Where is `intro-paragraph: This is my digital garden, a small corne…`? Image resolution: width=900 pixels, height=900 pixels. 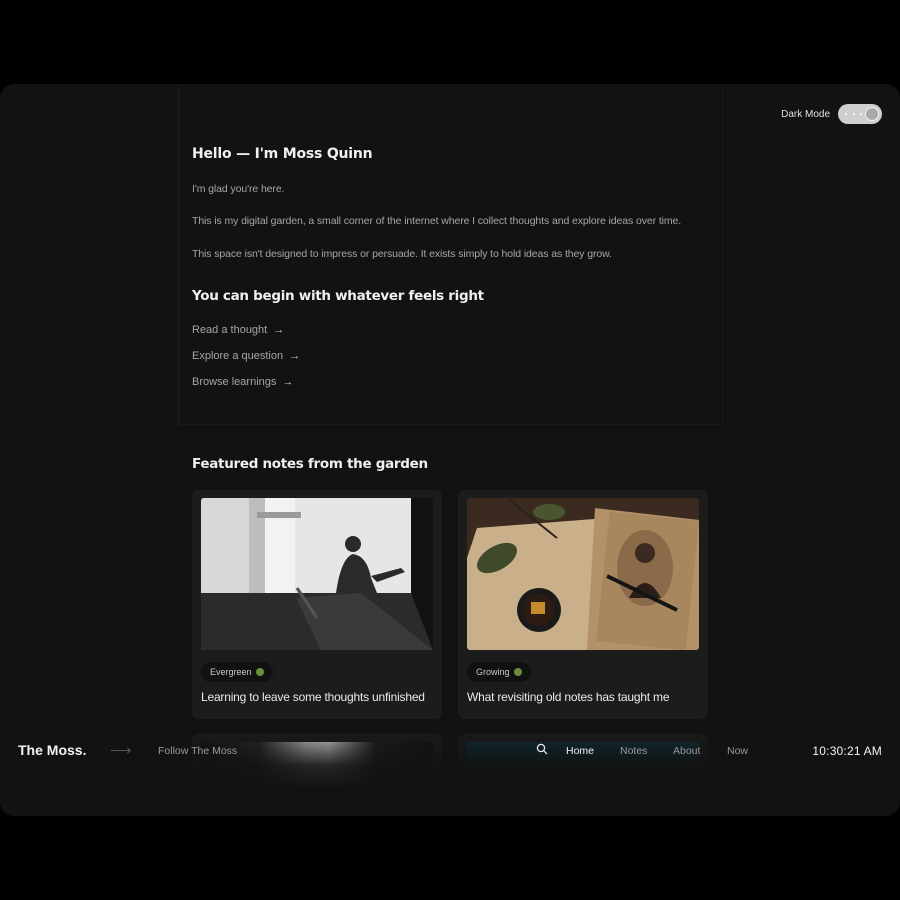 intro-paragraph: This is my digital garden, a small corne… is located at coordinates (437, 221).